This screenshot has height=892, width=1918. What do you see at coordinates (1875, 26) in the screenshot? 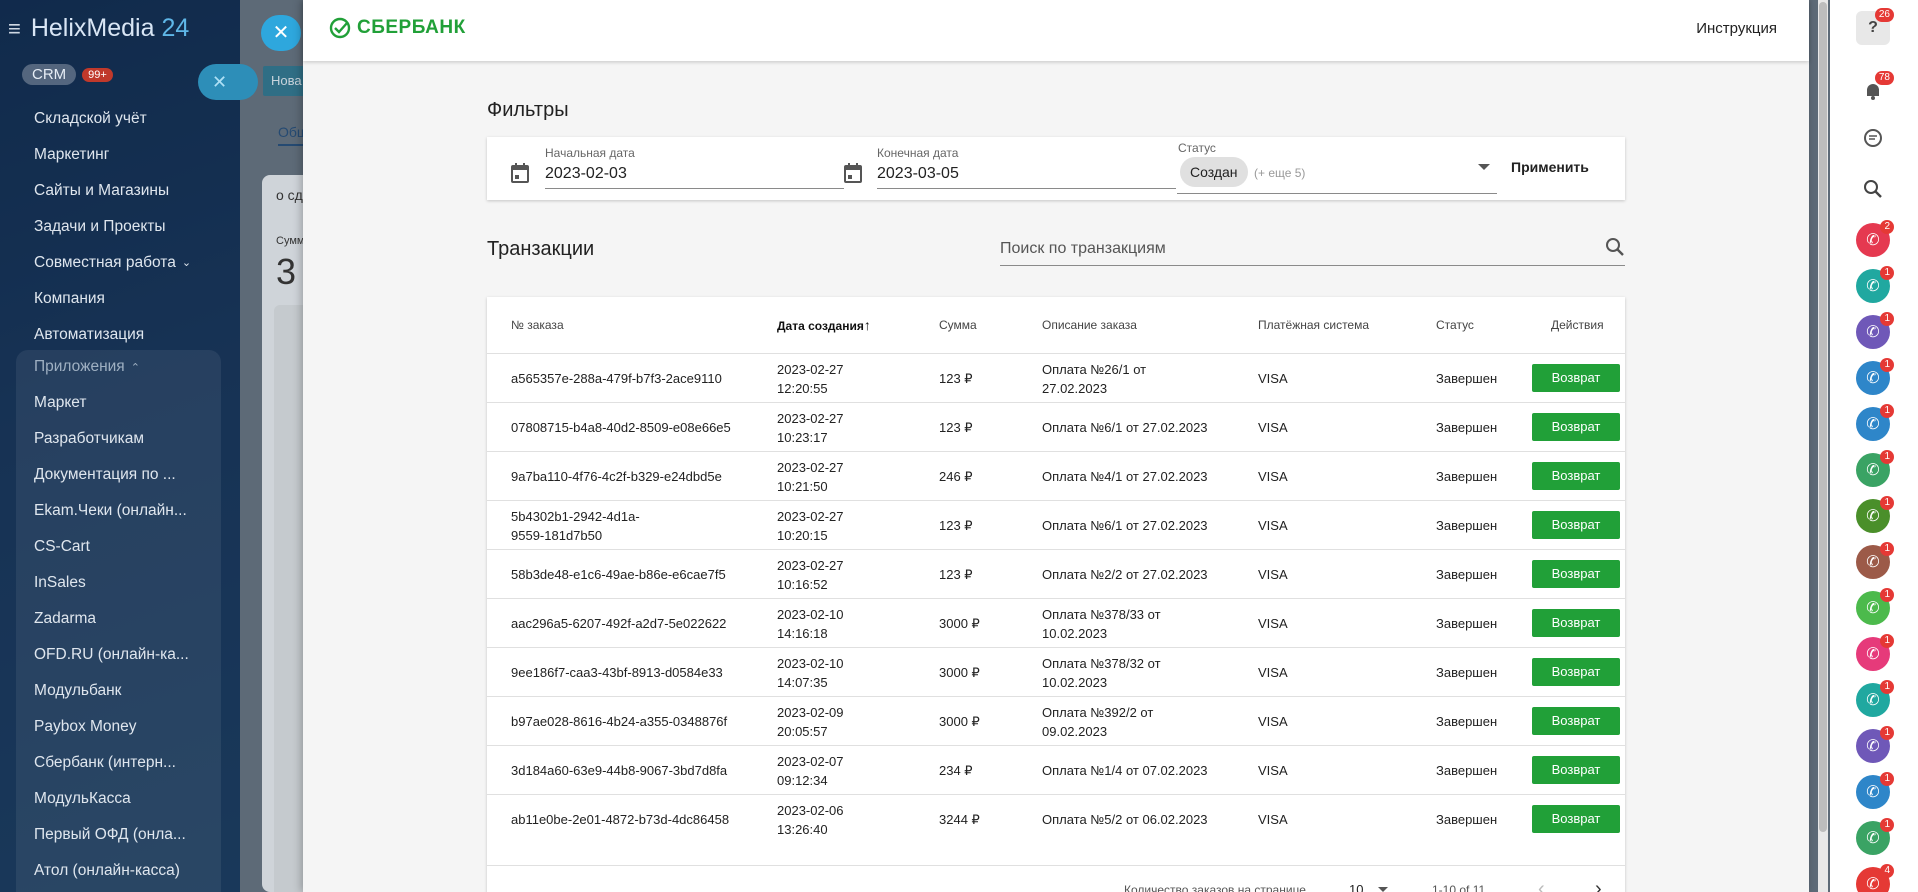
I see `help-button: ? 26` at bounding box center [1875, 26].